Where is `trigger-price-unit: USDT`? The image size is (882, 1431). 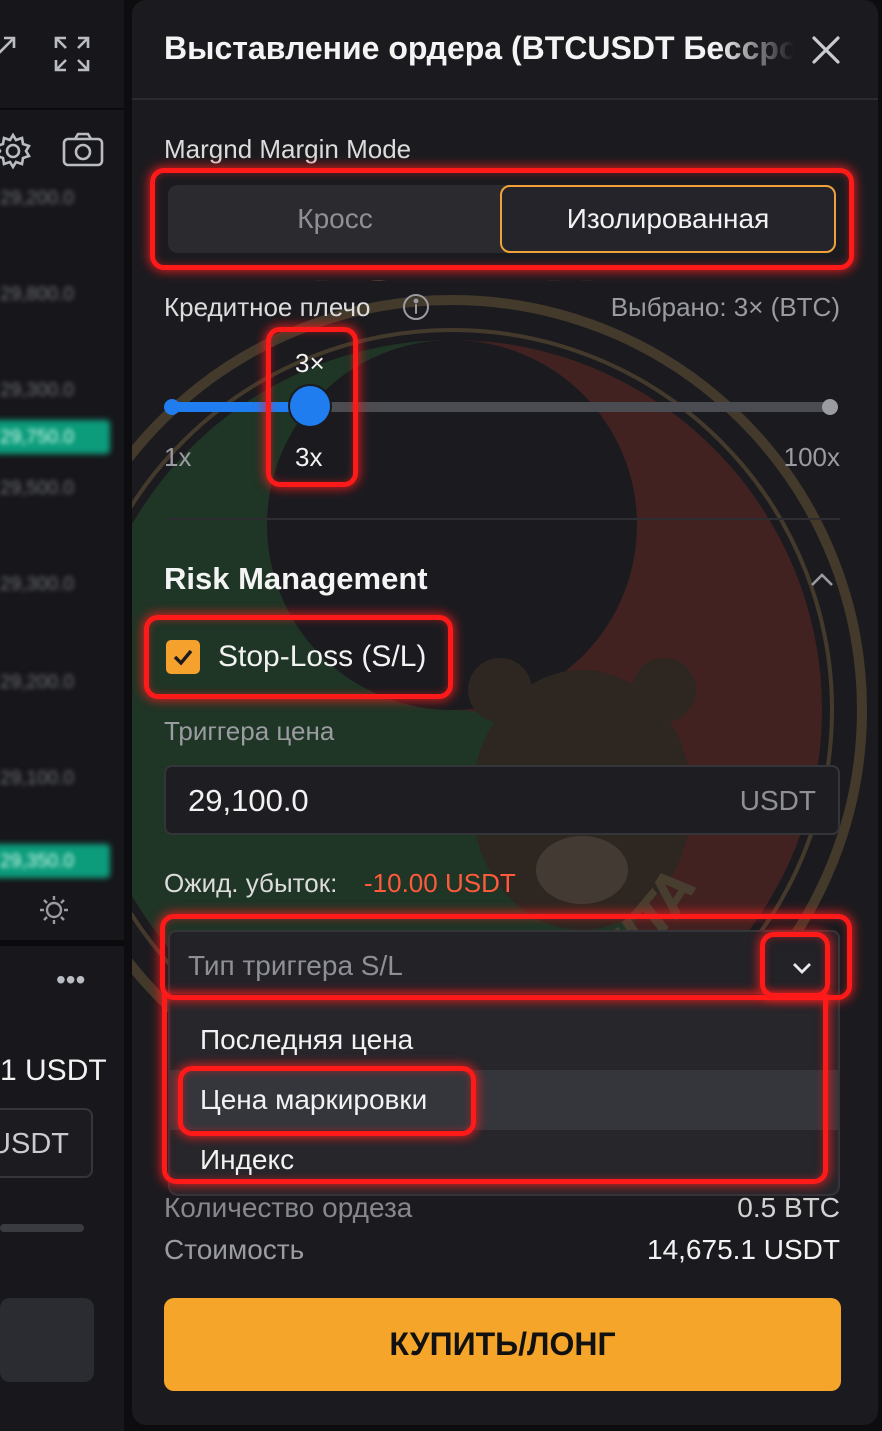 trigger-price-unit: USDT is located at coordinates (777, 800).